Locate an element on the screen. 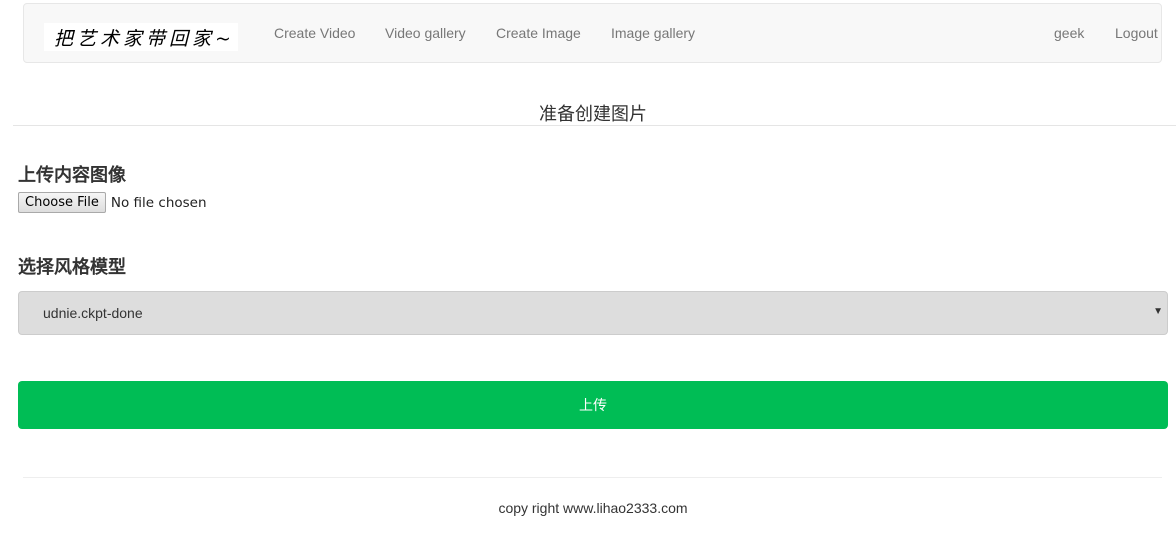 The height and width of the screenshot is (540, 1176). page-title: 准备创建图片 is located at coordinates (593, 114).